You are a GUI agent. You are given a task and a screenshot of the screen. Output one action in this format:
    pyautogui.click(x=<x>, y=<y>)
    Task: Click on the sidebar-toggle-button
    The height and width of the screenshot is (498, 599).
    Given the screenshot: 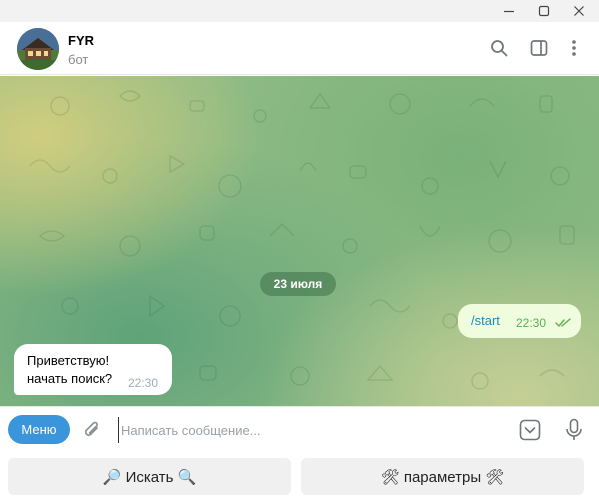 What is the action you would take?
    pyautogui.click(x=539, y=48)
    